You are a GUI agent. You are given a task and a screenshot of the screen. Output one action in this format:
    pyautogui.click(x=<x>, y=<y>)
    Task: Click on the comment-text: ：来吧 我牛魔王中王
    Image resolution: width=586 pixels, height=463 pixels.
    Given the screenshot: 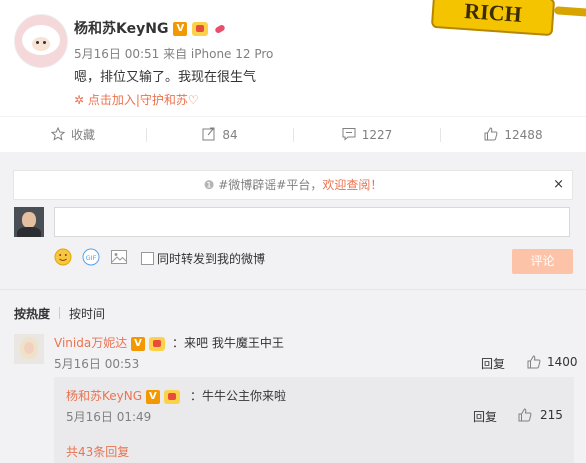 What is the action you would take?
    pyautogui.click(x=228, y=343)
    